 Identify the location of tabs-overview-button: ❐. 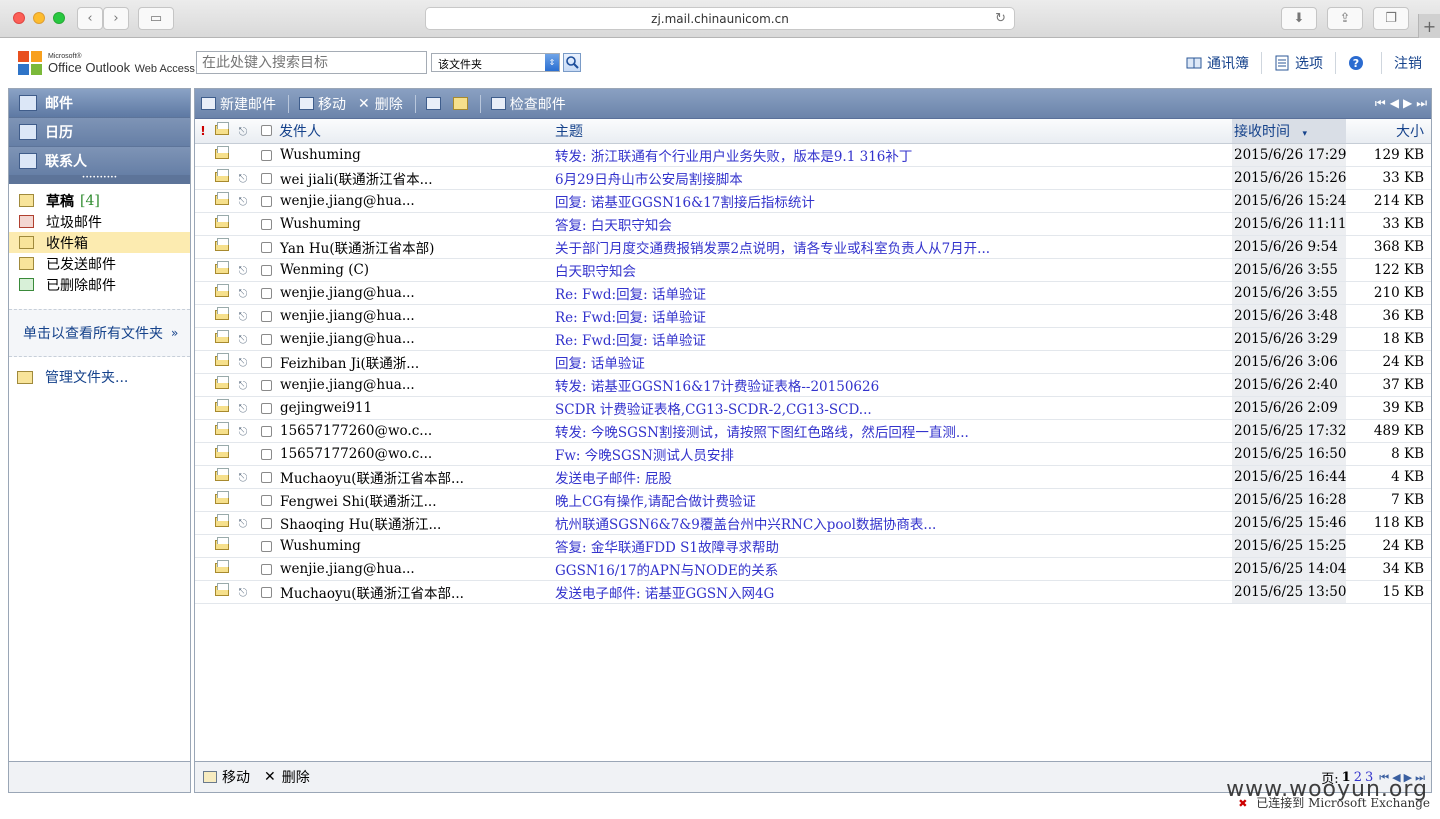
(1391, 18).